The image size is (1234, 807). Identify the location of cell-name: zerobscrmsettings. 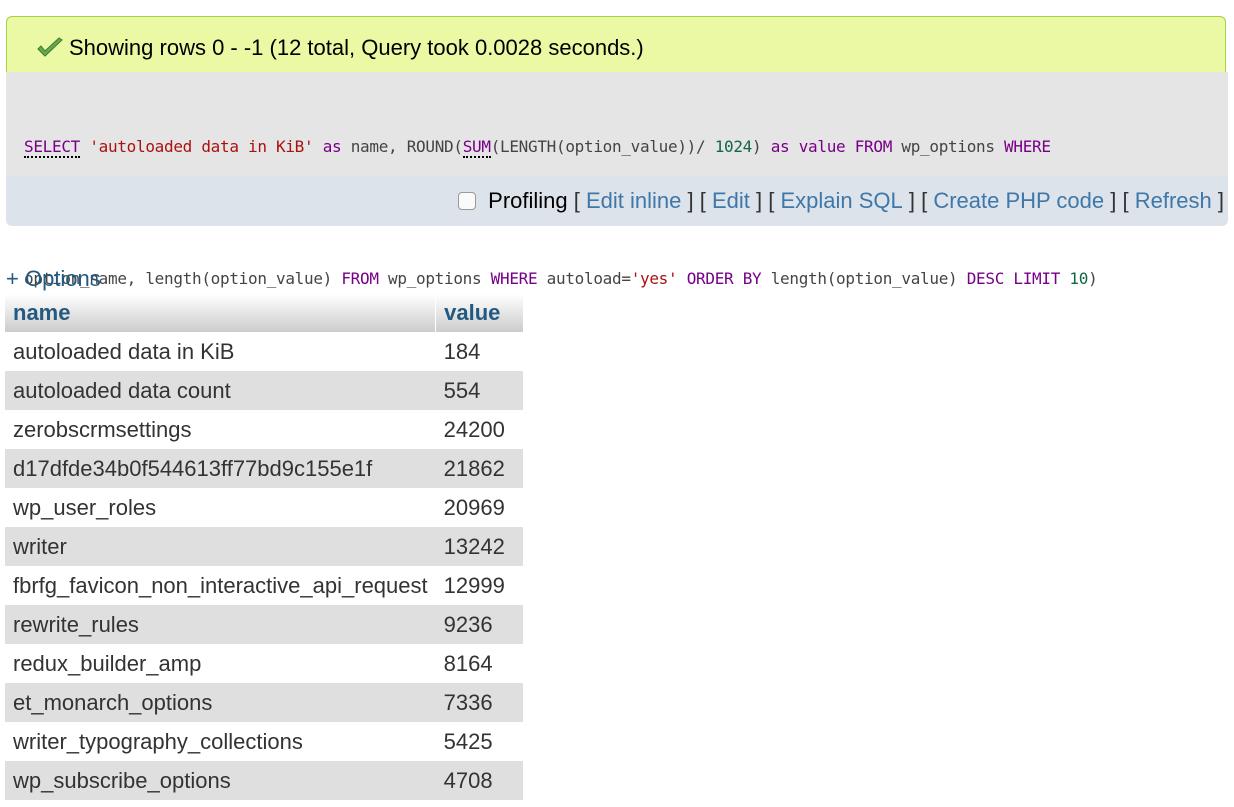
(220, 429).